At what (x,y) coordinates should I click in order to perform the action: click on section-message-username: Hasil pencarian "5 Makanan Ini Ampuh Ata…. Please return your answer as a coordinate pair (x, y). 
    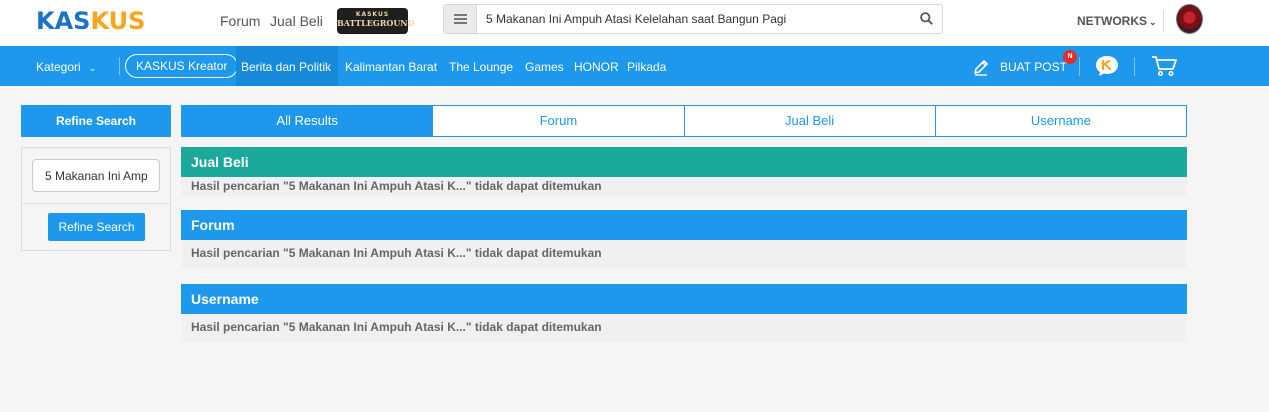
    Looking at the image, I should click on (684, 328).